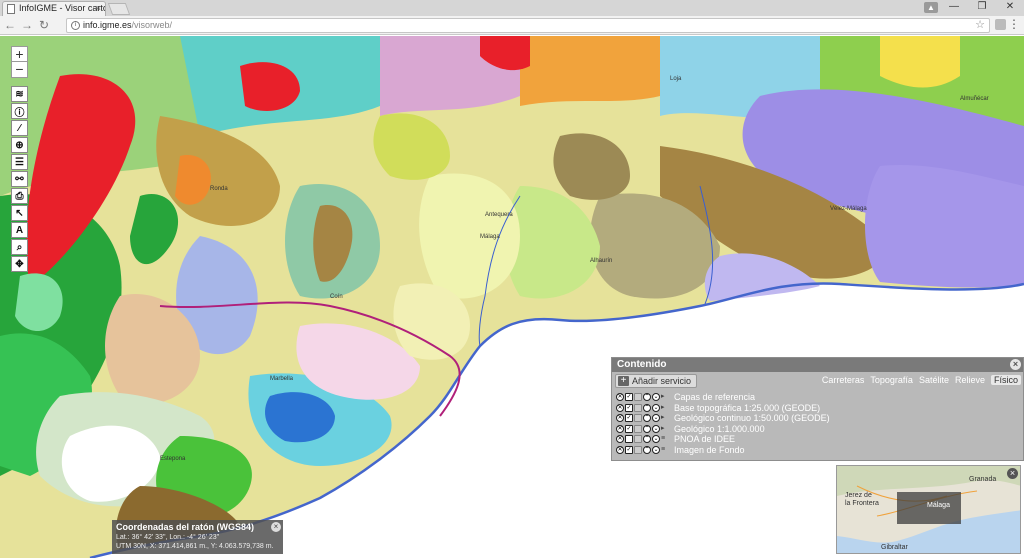 The height and width of the screenshot is (558, 1024). Describe the element at coordinates (862, 499) in the screenshot. I see `overview-label: Jerez de la Frontera` at that location.